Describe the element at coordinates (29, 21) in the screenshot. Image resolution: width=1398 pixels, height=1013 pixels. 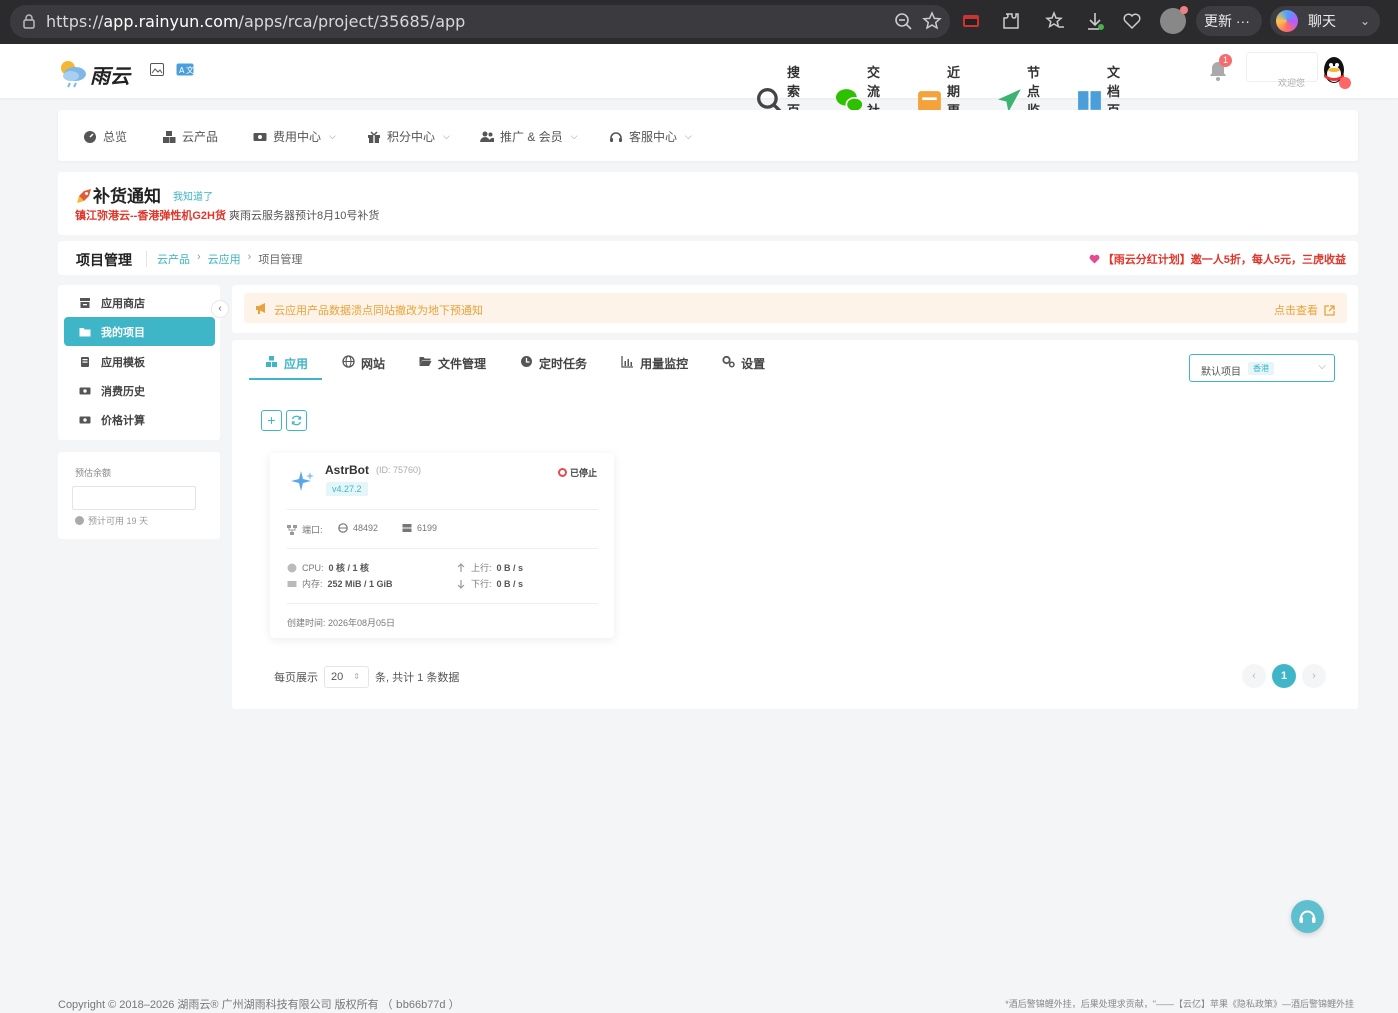
I see `lock-icon` at that location.